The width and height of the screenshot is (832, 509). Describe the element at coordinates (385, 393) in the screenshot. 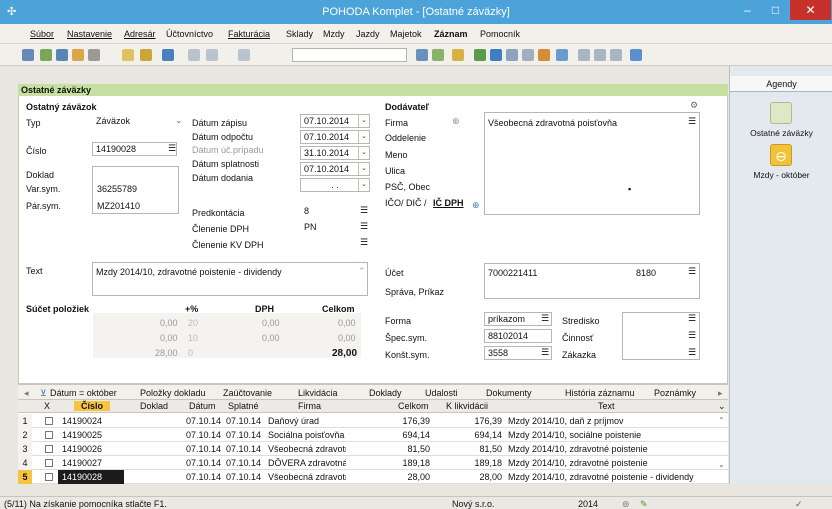

I see `tab-doklady: Doklady` at that location.